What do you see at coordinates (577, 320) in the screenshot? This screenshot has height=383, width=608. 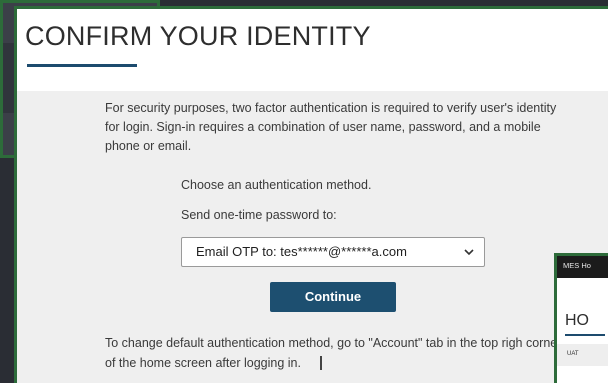 I see `home-preview-heading: HO` at bounding box center [577, 320].